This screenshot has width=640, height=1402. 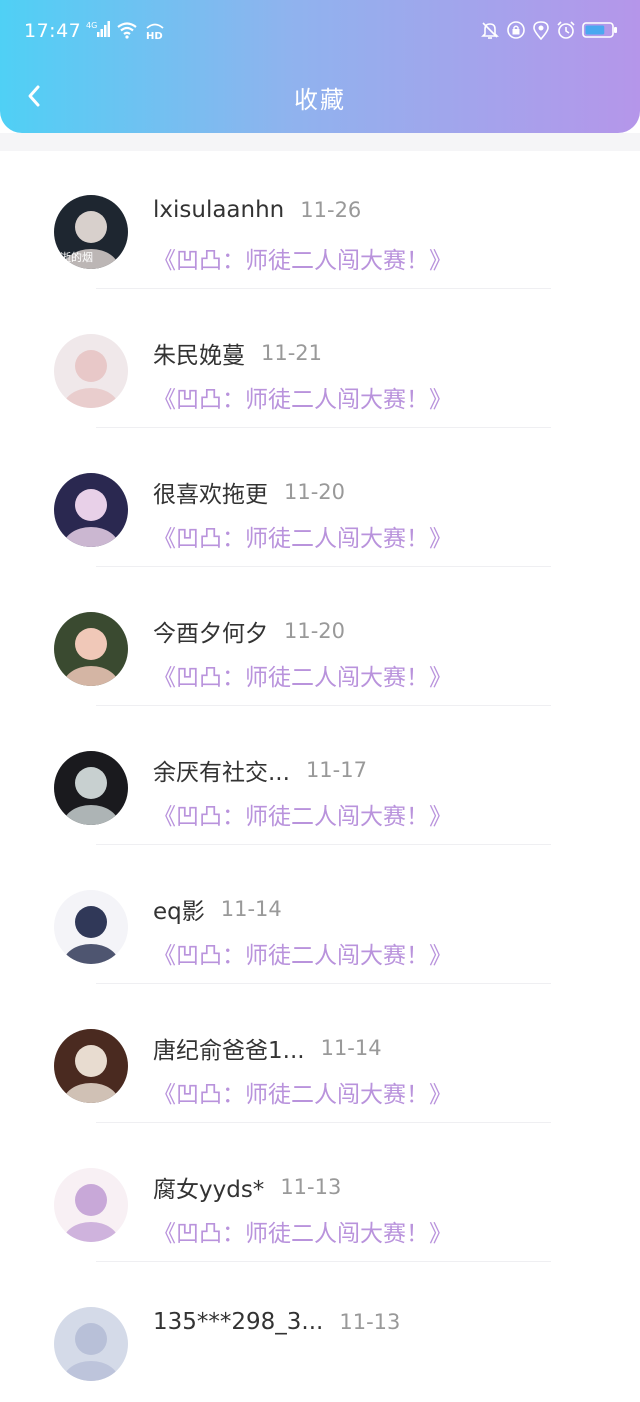 What do you see at coordinates (541, 30) in the screenshot?
I see `location-icon` at bounding box center [541, 30].